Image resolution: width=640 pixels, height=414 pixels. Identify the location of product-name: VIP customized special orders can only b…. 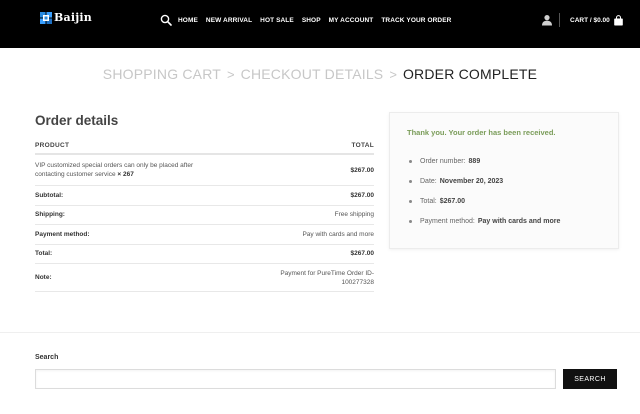
(114, 170).